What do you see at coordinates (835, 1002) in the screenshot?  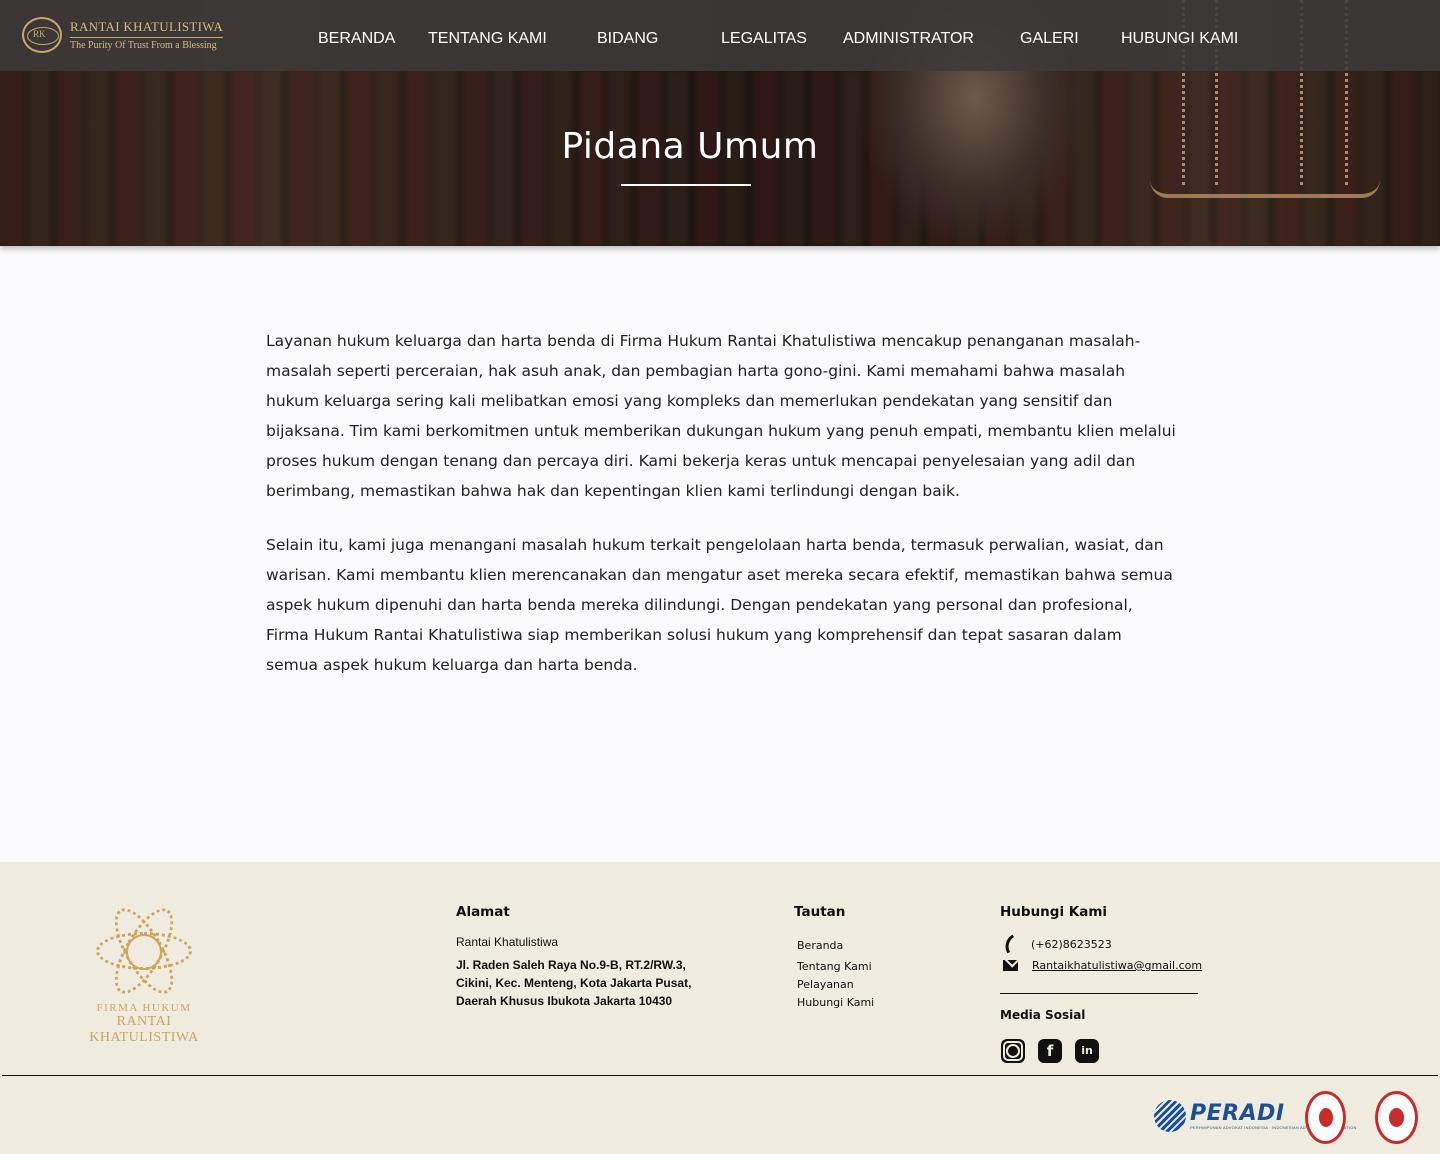 I see `footer-link-hubungi-kami: Hubungi Kami` at bounding box center [835, 1002].